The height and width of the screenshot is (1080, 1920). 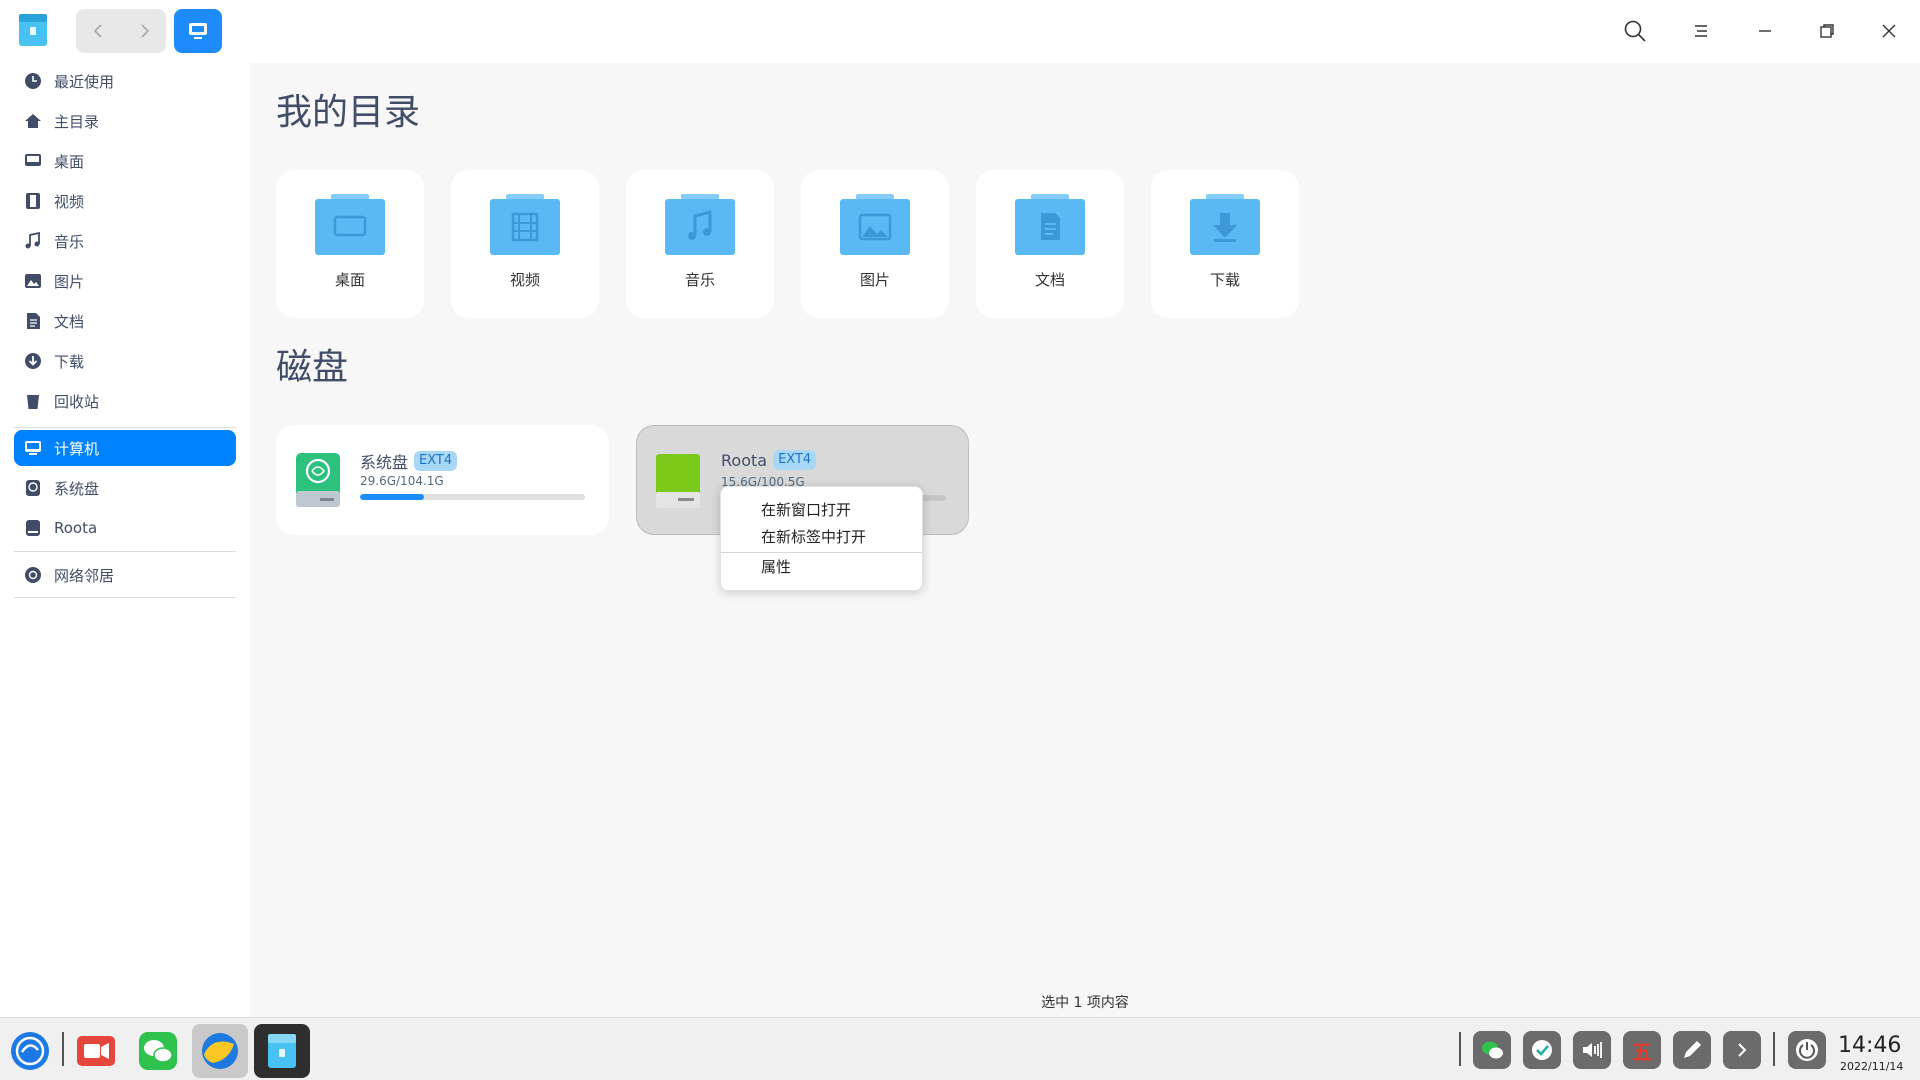 I want to click on deepin-tray-button, so click(x=1542, y=1050).